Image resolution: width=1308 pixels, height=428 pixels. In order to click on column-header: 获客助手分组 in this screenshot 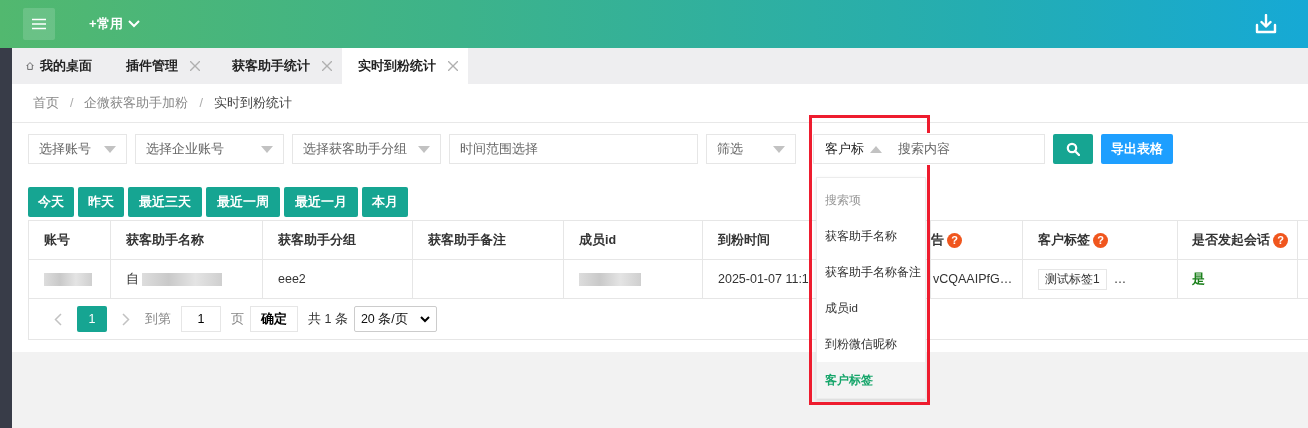, I will do `click(338, 240)`.